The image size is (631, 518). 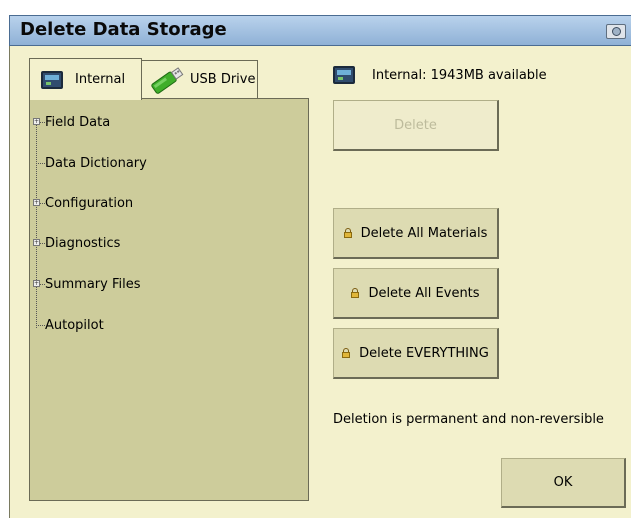 I want to click on storage-status: Internal: 1943MB available, so click(x=440, y=75).